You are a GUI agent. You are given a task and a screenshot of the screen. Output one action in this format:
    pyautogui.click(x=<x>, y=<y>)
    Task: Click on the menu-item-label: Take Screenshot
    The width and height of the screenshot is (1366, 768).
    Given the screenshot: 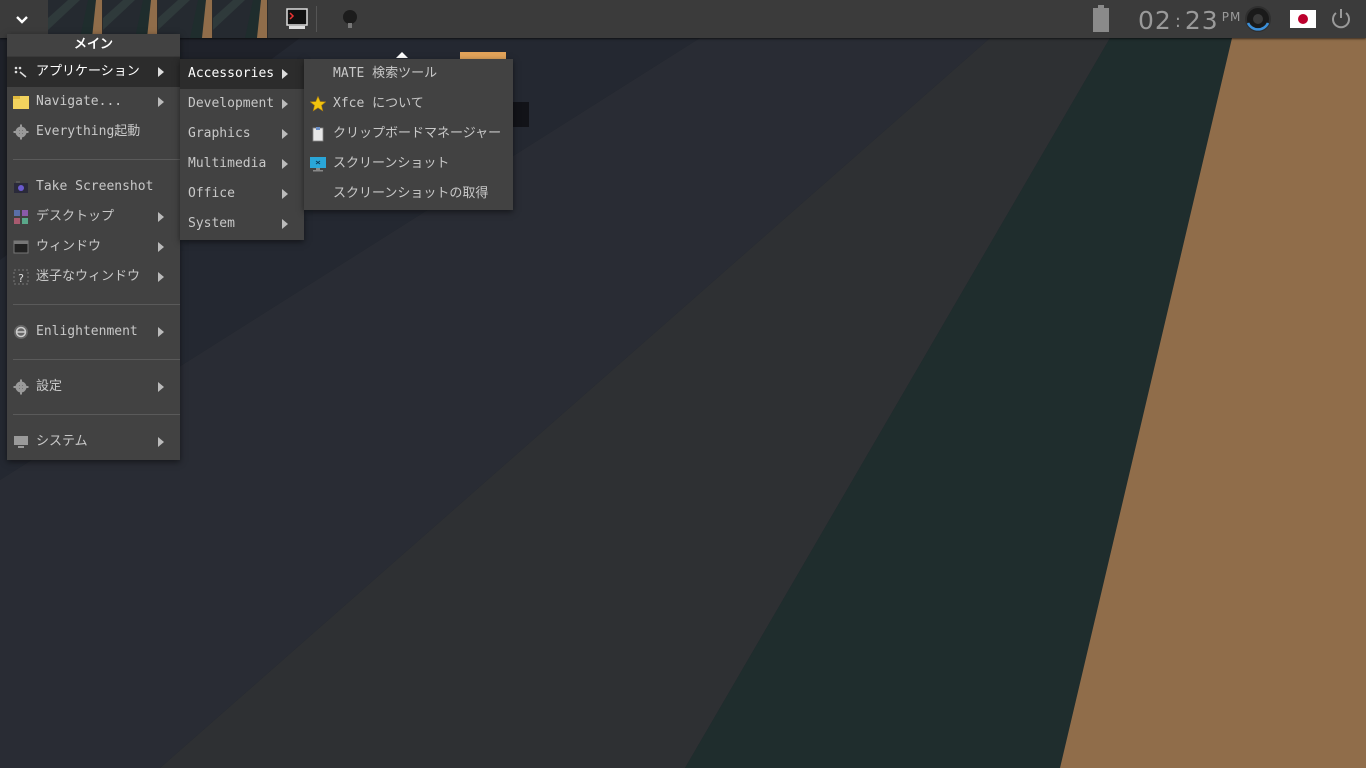 What is the action you would take?
    pyautogui.click(x=95, y=186)
    